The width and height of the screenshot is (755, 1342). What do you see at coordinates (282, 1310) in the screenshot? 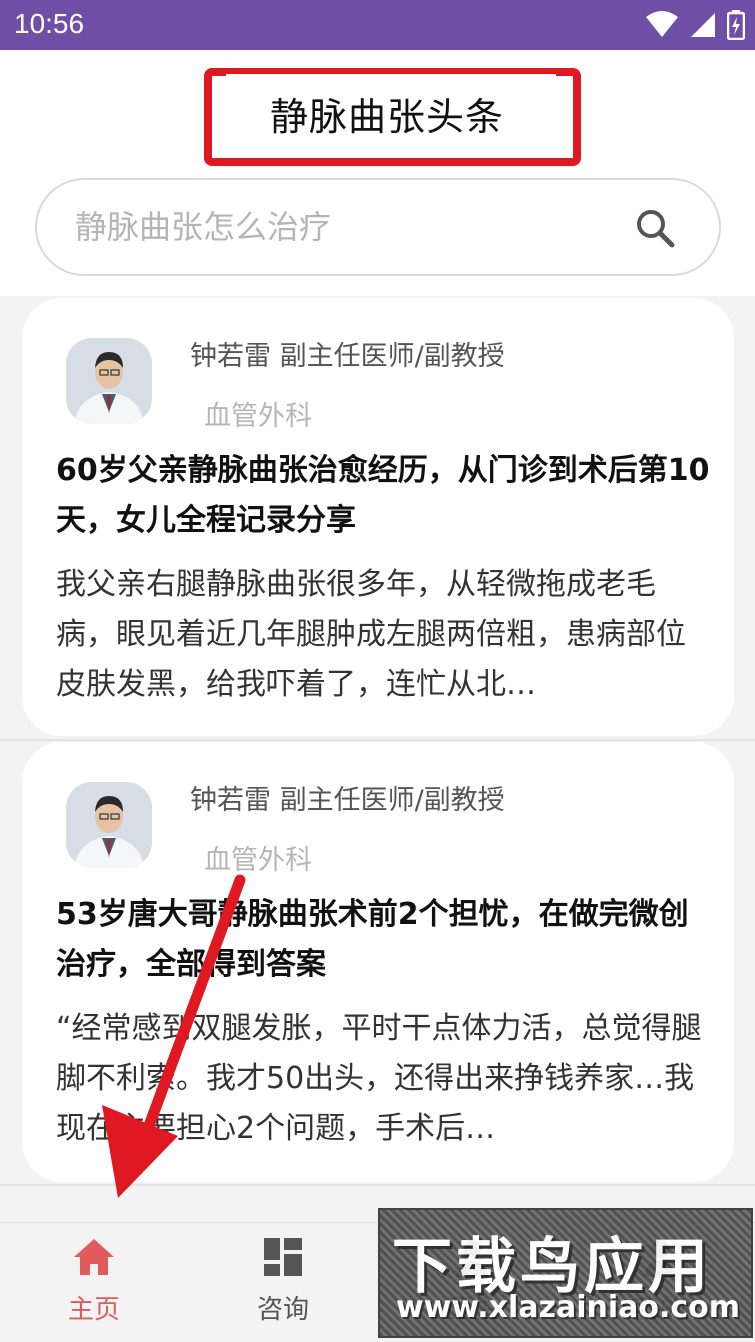
I see `nav-label-consult: 咨询` at bounding box center [282, 1310].